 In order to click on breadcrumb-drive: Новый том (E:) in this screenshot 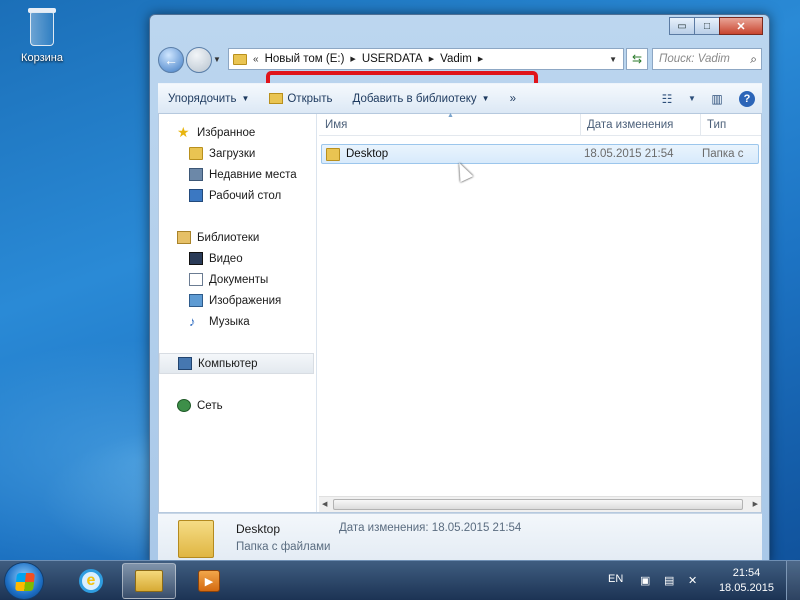, I will do `click(305, 59)`.